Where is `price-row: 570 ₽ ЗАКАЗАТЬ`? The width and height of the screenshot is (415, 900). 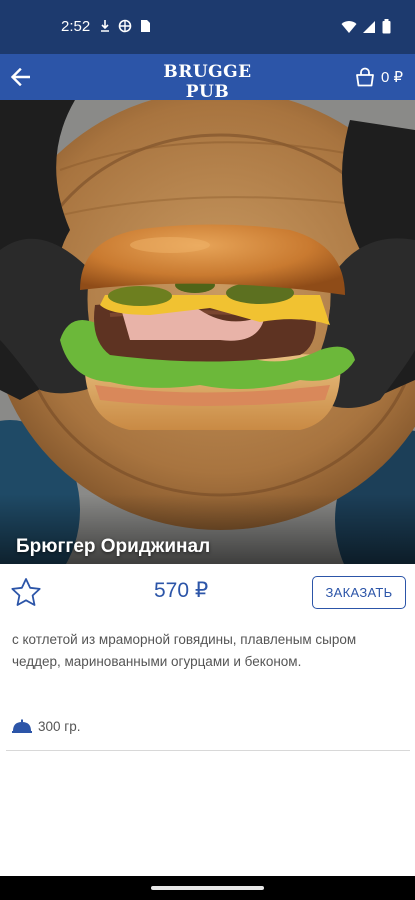 price-row: 570 ₽ ЗАКАЗАТЬ is located at coordinates (207, 593).